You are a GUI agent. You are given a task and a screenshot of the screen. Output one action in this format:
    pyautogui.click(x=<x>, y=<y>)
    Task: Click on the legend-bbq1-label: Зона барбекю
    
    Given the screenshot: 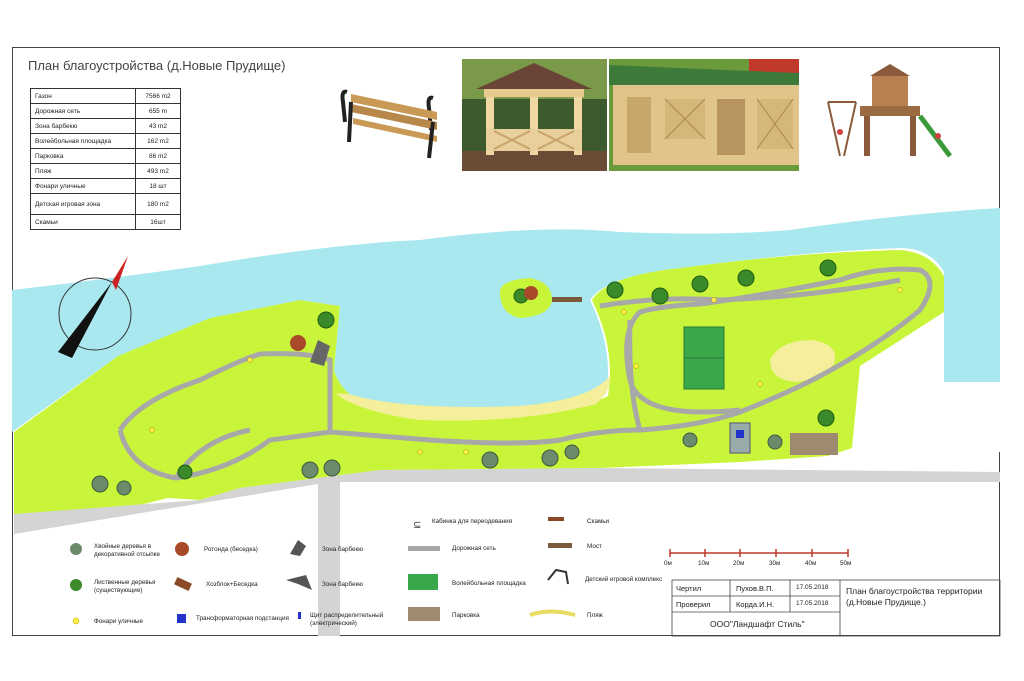 What is the action you would take?
    pyautogui.click(x=343, y=549)
    